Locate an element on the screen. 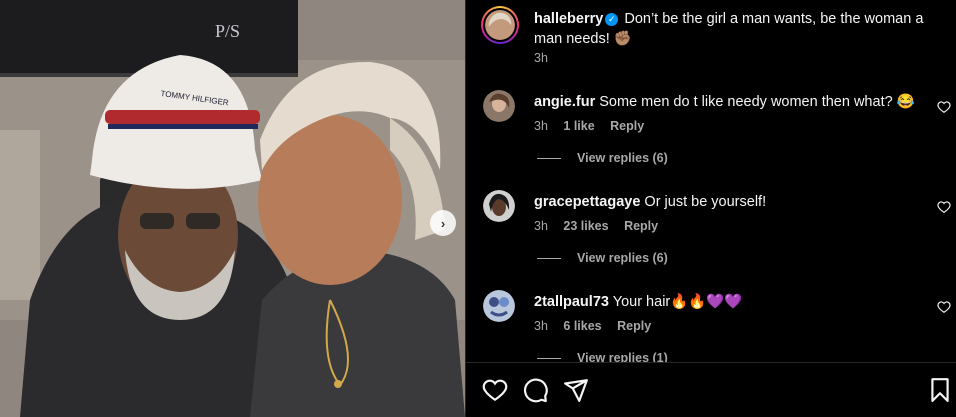 Image resolution: width=956 pixels, height=417 pixels. comment-meta: 3h 6 likes Reply is located at coordinates (598, 326).